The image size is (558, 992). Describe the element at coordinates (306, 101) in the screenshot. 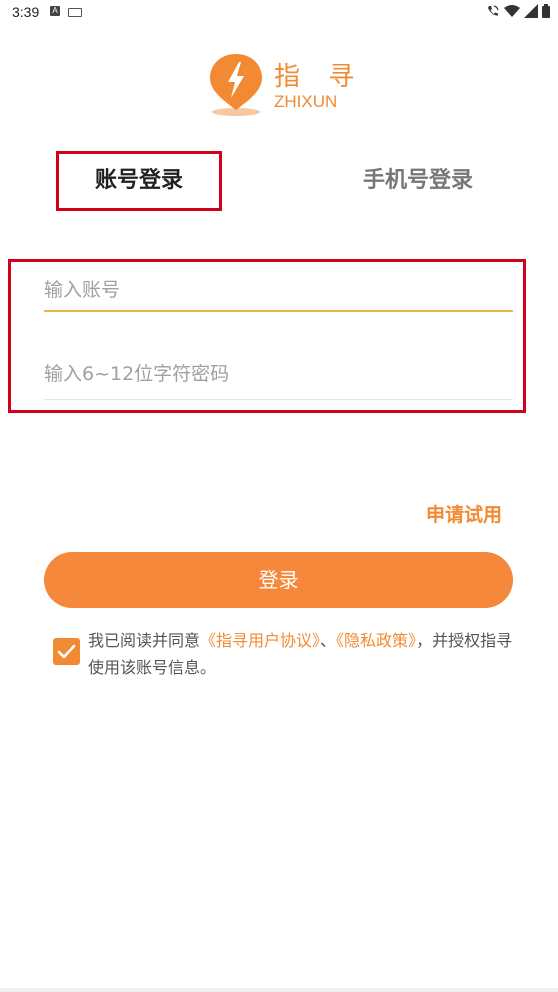

I see `logo-name-en: ZHIXUN` at that location.